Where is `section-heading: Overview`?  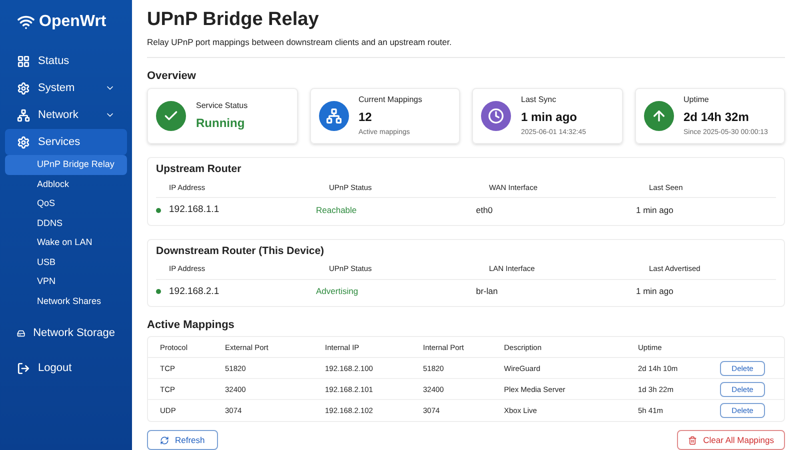 section-heading: Overview is located at coordinates (172, 76).